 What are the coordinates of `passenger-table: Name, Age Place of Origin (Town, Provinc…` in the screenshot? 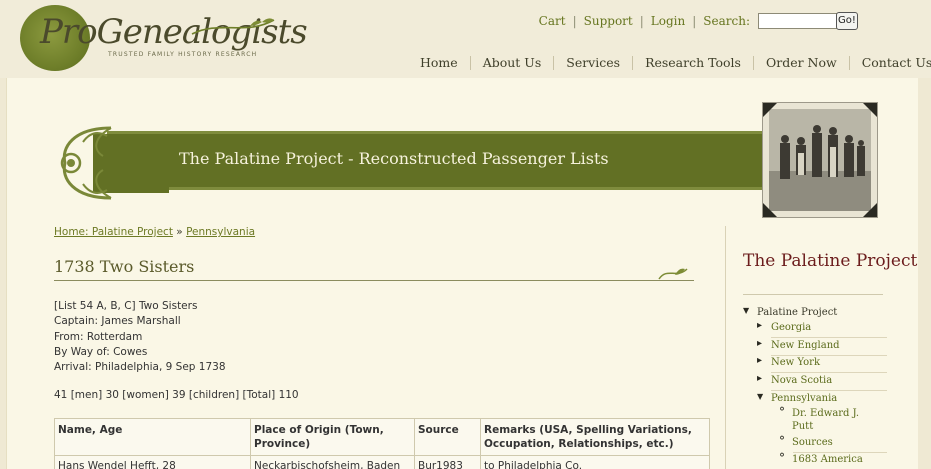 It's located at (382, 443).